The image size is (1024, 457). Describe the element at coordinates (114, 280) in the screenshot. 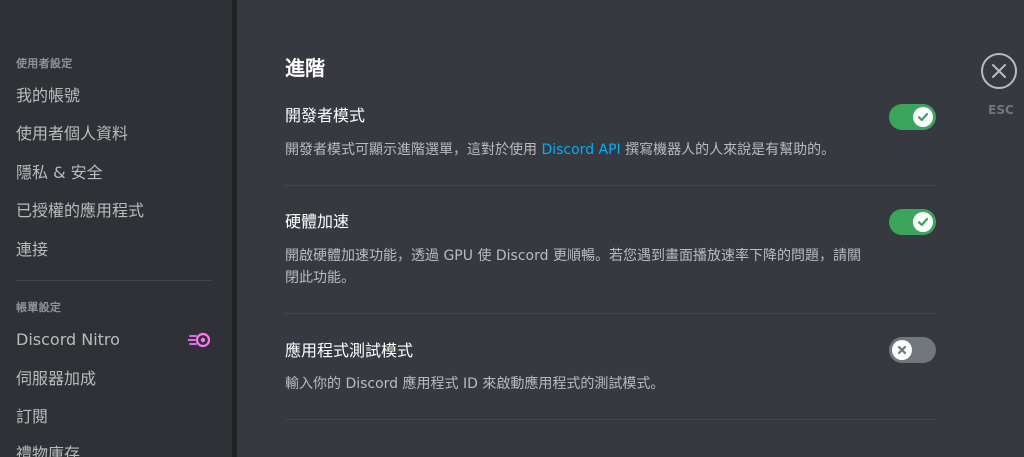

I see `sidebar-divider` at that location.